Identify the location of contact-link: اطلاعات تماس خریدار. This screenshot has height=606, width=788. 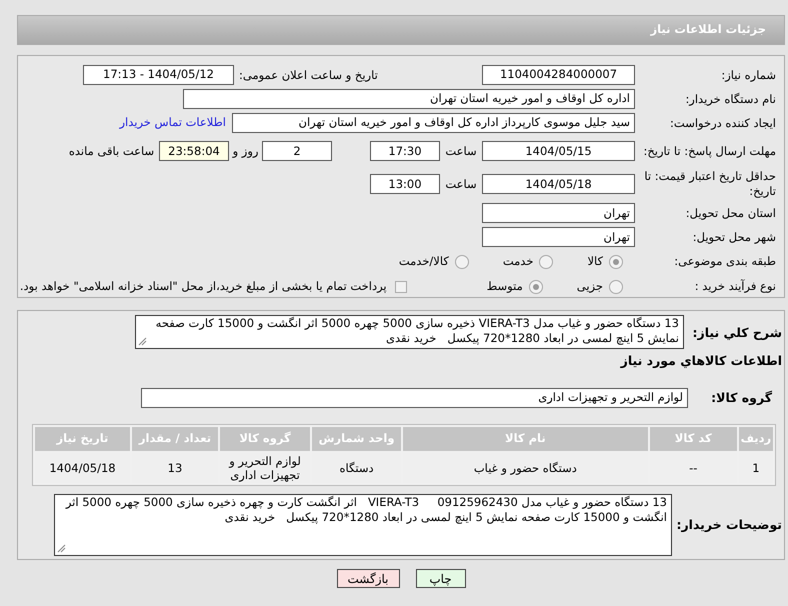
(172, 123).